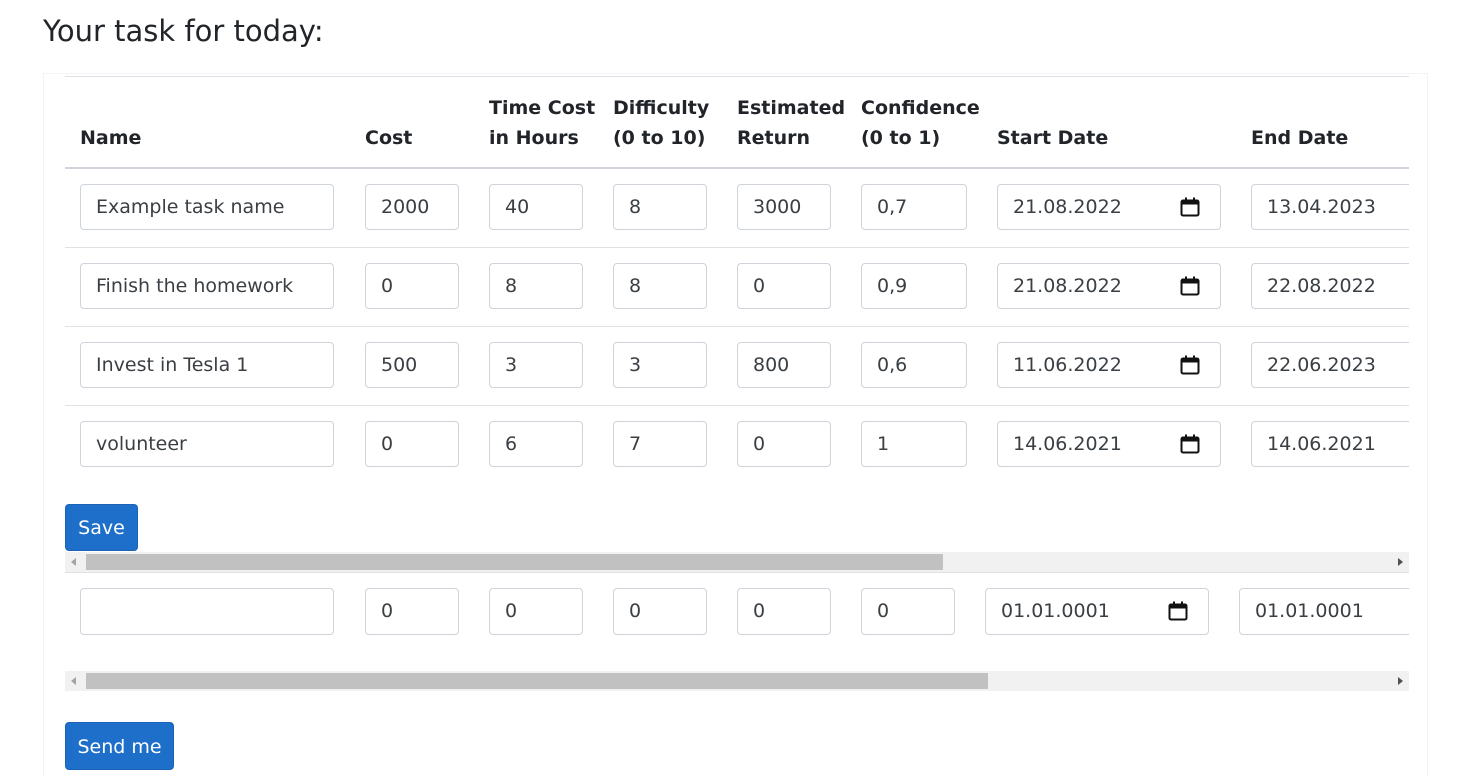  Describe the element at coordinates (914, 207) in the screenshot. I see `confidence-input: 0,7` at that location.